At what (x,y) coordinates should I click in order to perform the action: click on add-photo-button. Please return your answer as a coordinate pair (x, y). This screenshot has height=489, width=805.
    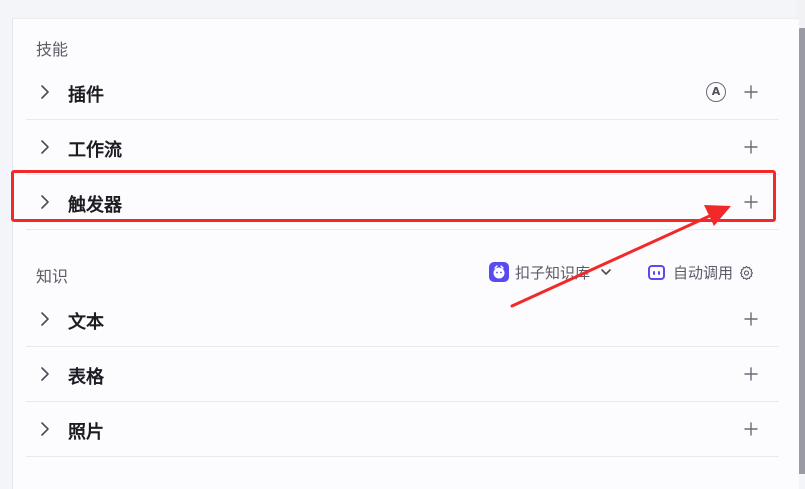
    Looking at the image, I should click on (751, 429).